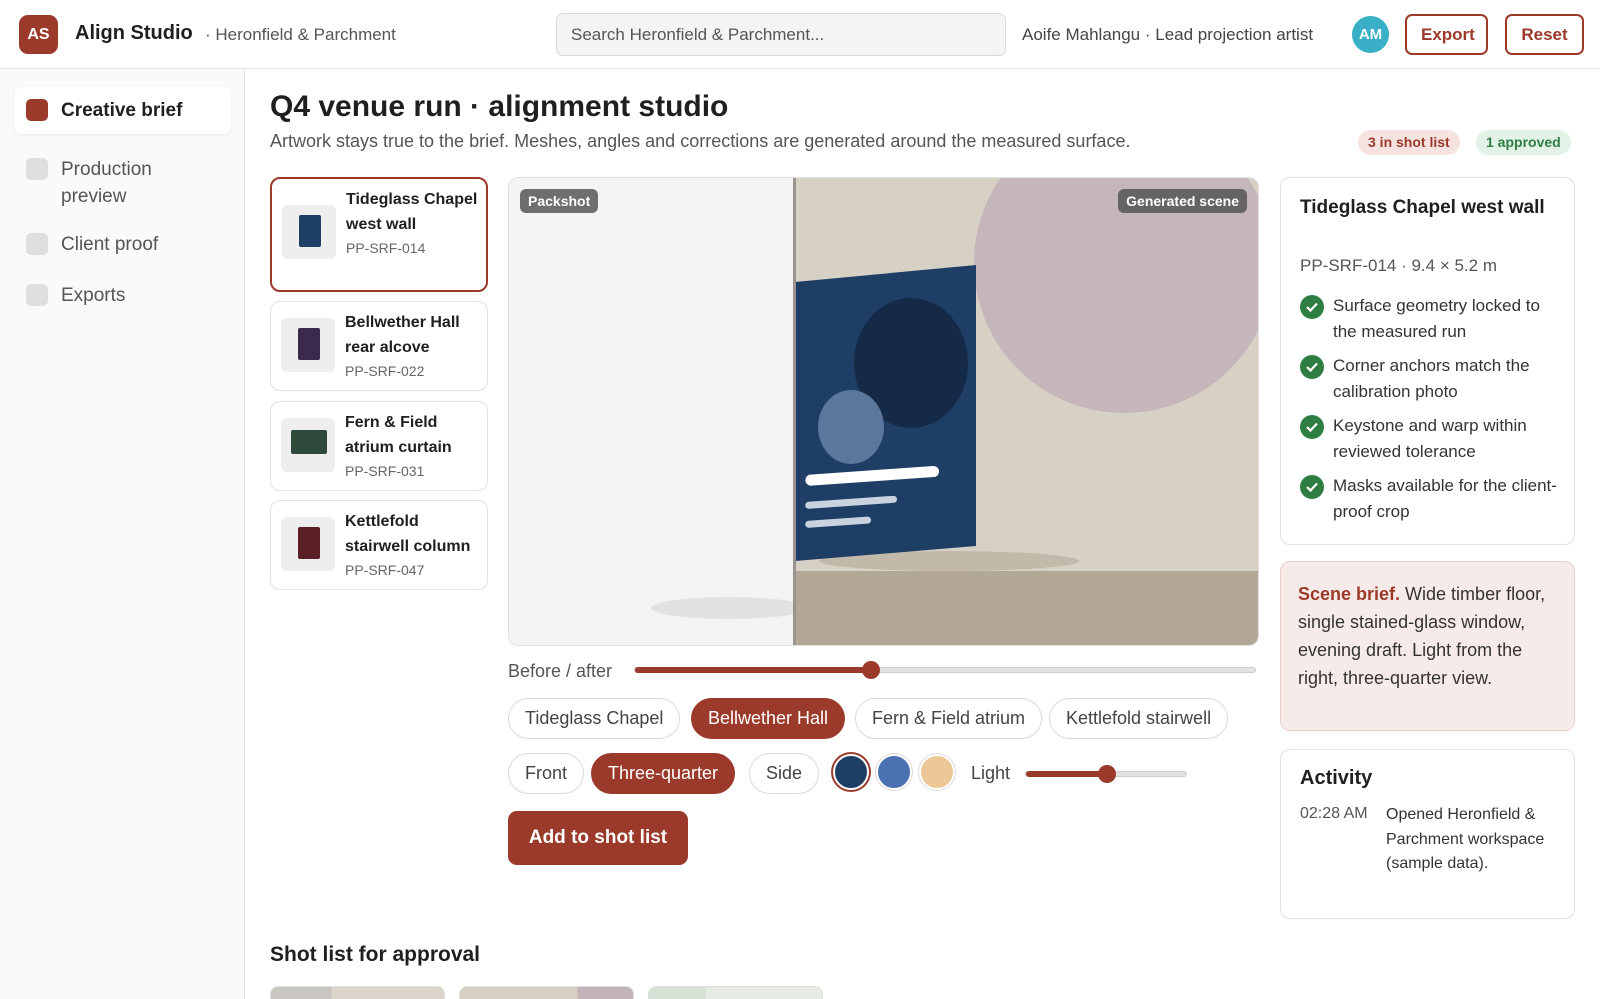 The width and height of the screenshot is (1600, 999). I want to click on surface-code: PP-SRF-014, so click(386, 248).